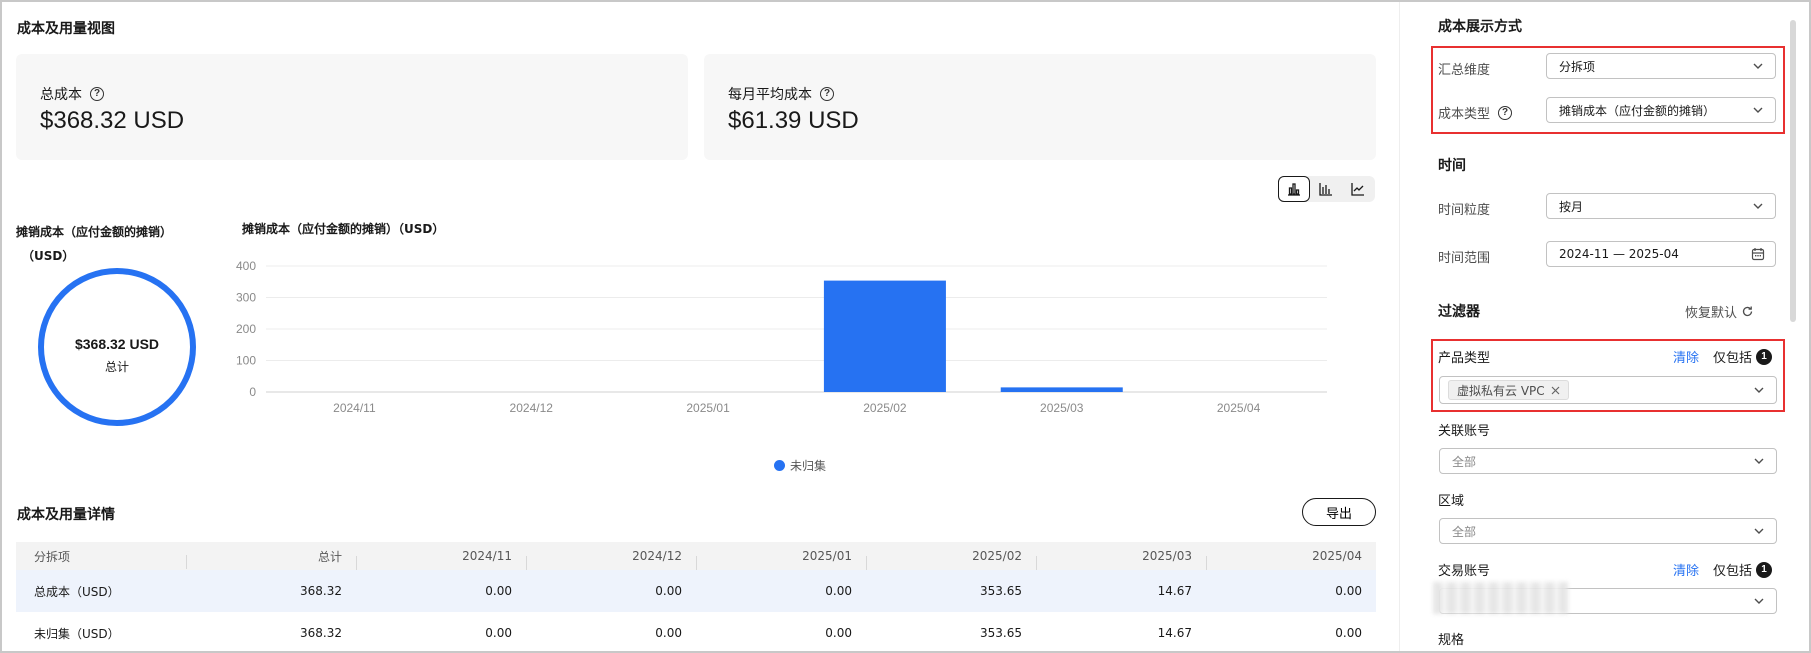  I want to click on granularity-select: 按月, so click(1661, 206).